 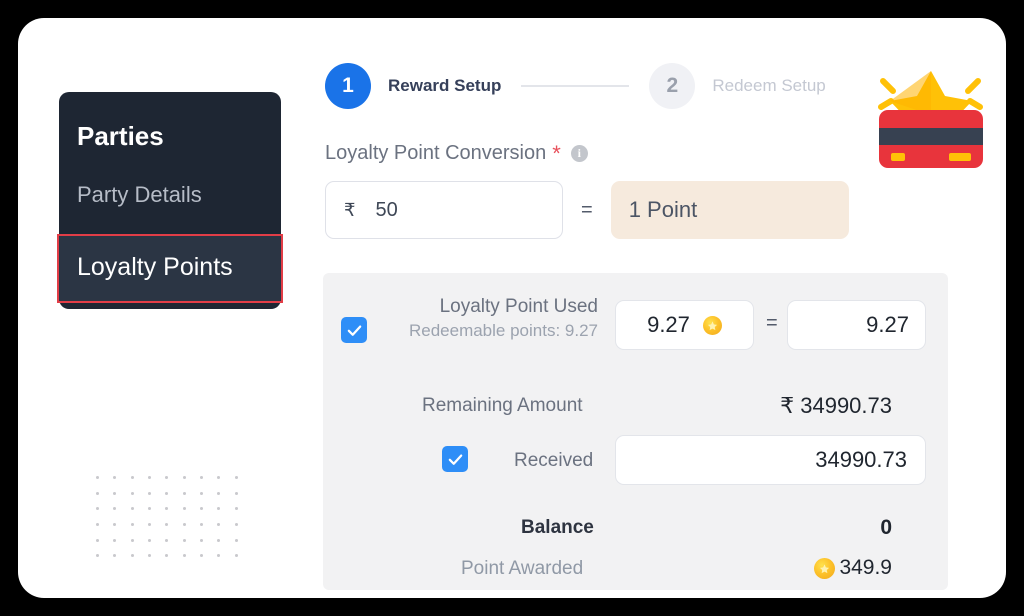 What do you see at coordinates (668, 324) in the screenshot?
I see `loyalty-points-used-value: 9.27` at bounding box center [668, 324].